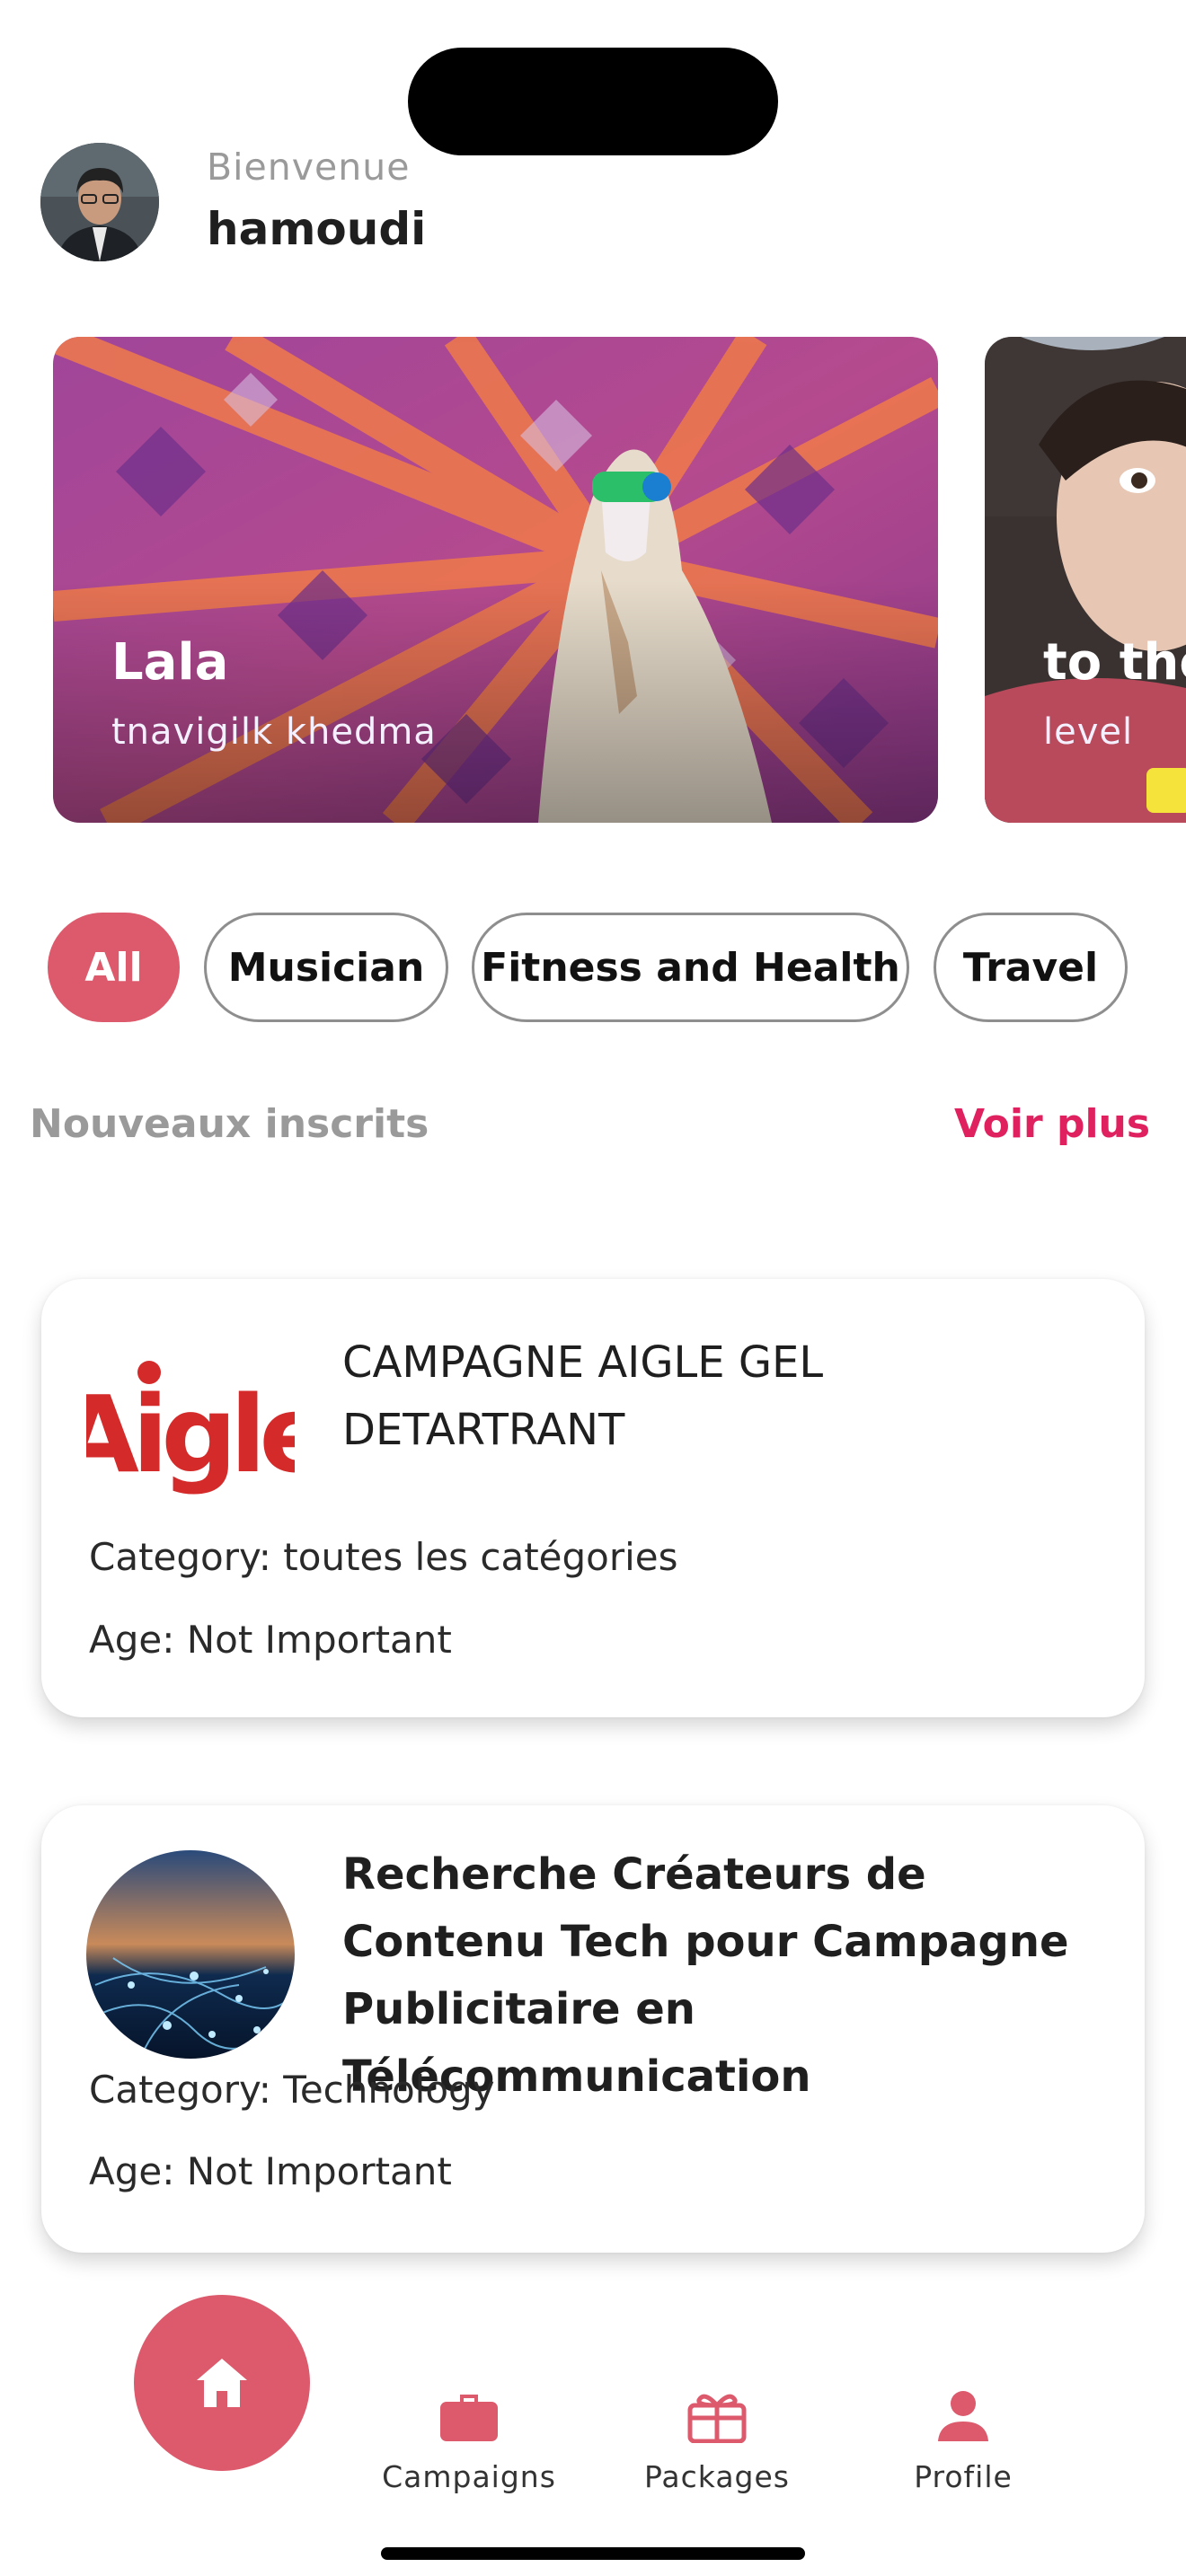 Image resolution: width=1186 pixels, height=2576 pixels. Describe the element at coordinates (309, 167) in the screenshot. I see `greeting-text: Bienvenue` at that location.